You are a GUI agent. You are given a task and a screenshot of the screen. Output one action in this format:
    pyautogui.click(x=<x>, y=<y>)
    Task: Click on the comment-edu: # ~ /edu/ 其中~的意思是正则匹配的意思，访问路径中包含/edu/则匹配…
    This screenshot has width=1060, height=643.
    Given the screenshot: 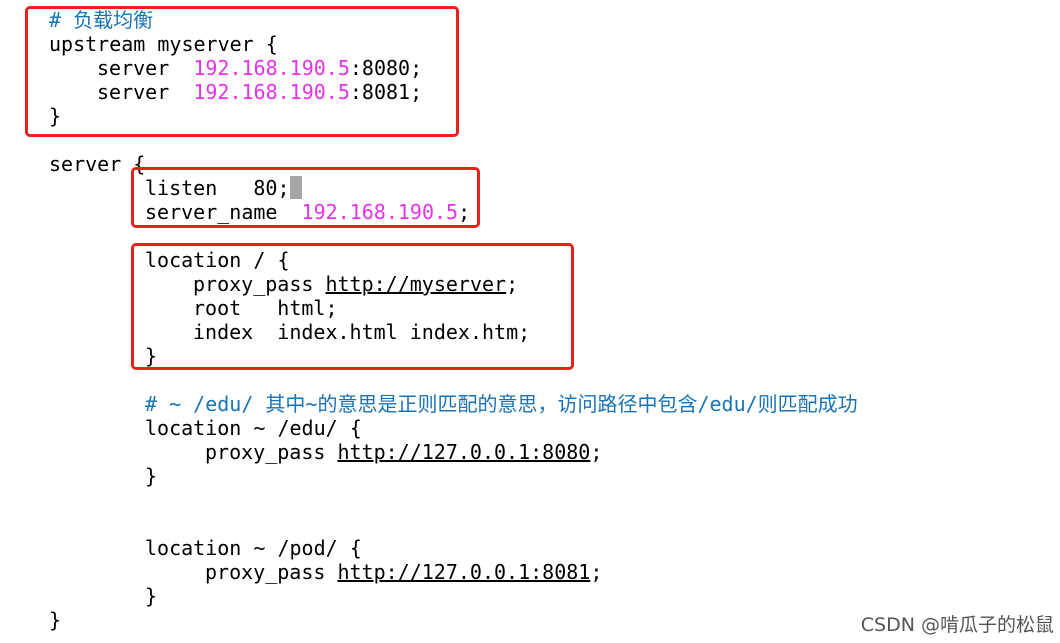 What is the action you would take?
    pyautogui.click(x=501, y=404)
    